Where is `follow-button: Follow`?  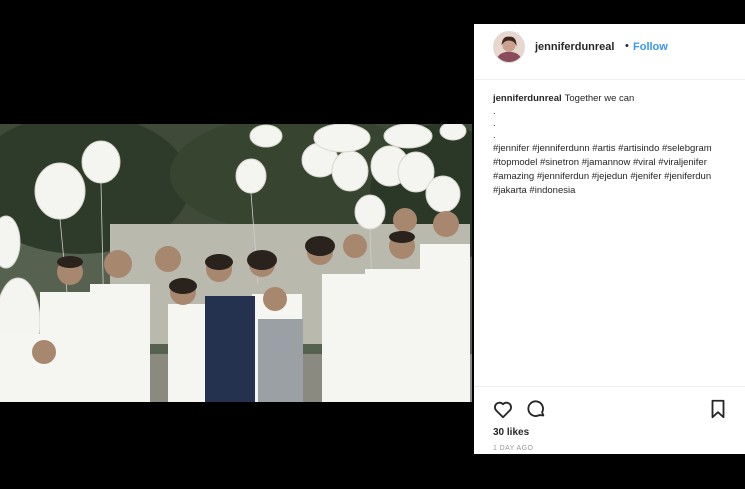 follow-button: Follow is located at coordinates (650, 47).